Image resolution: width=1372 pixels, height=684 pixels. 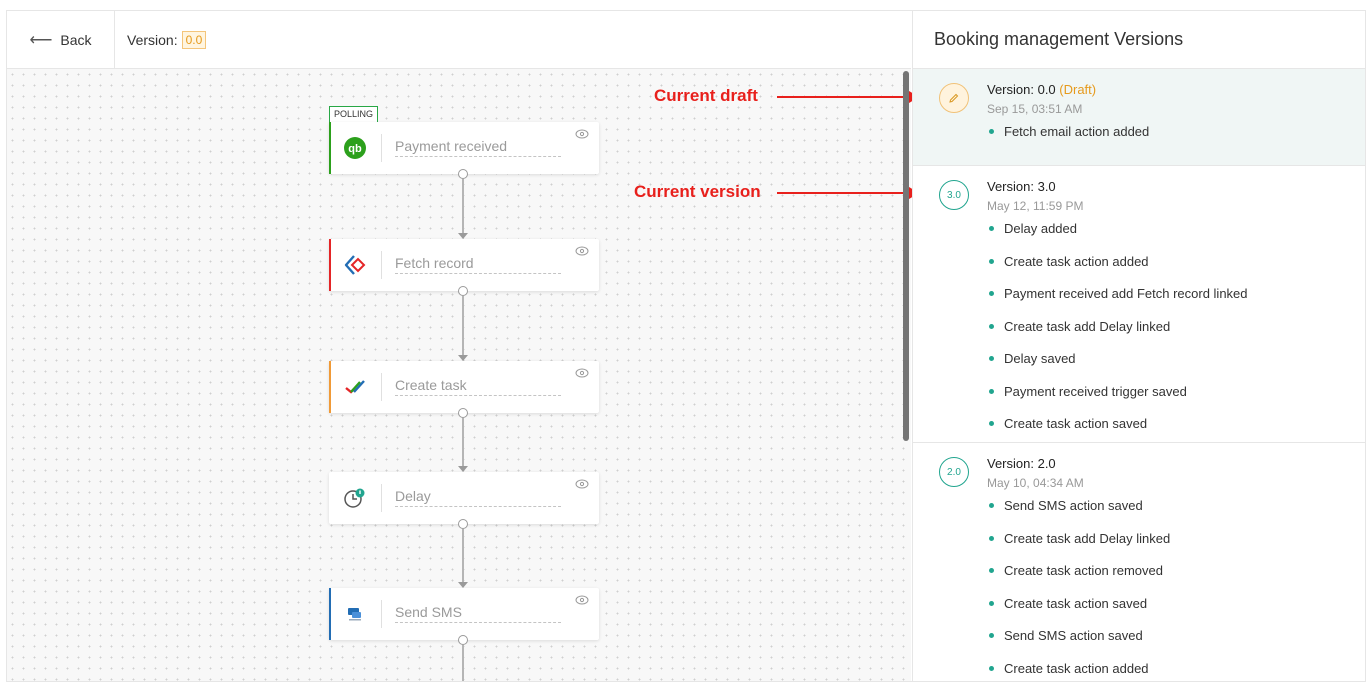 I want to click on polling-tag: POLLING, so click(x=354, y=114).